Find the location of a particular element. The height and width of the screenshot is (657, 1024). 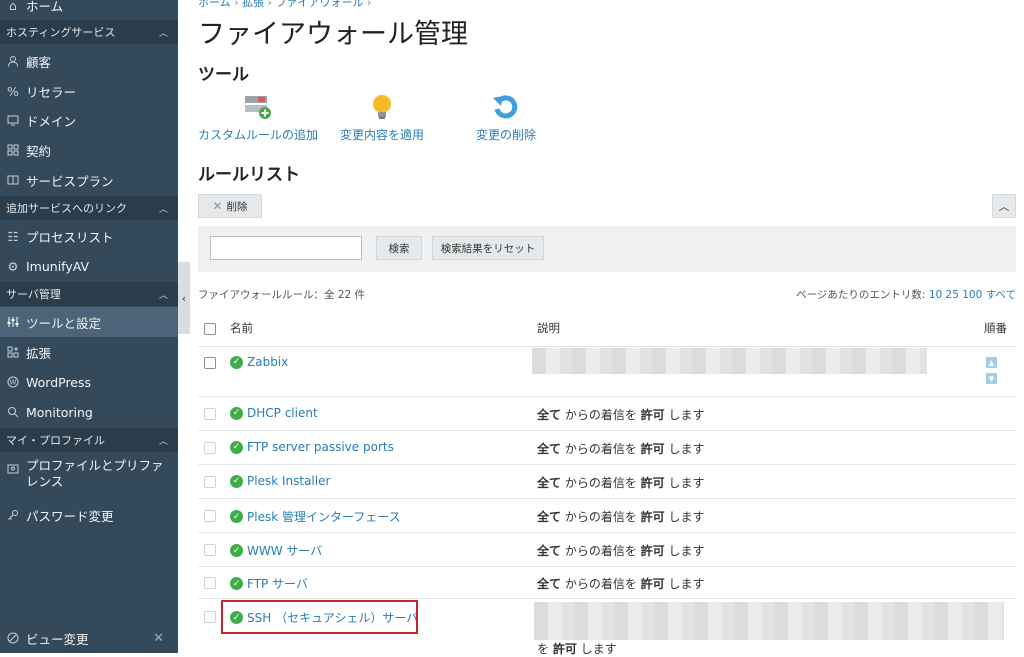

sidebar-item-process-list: ☷ プロセスリスト is located at coordinates (89, 236).